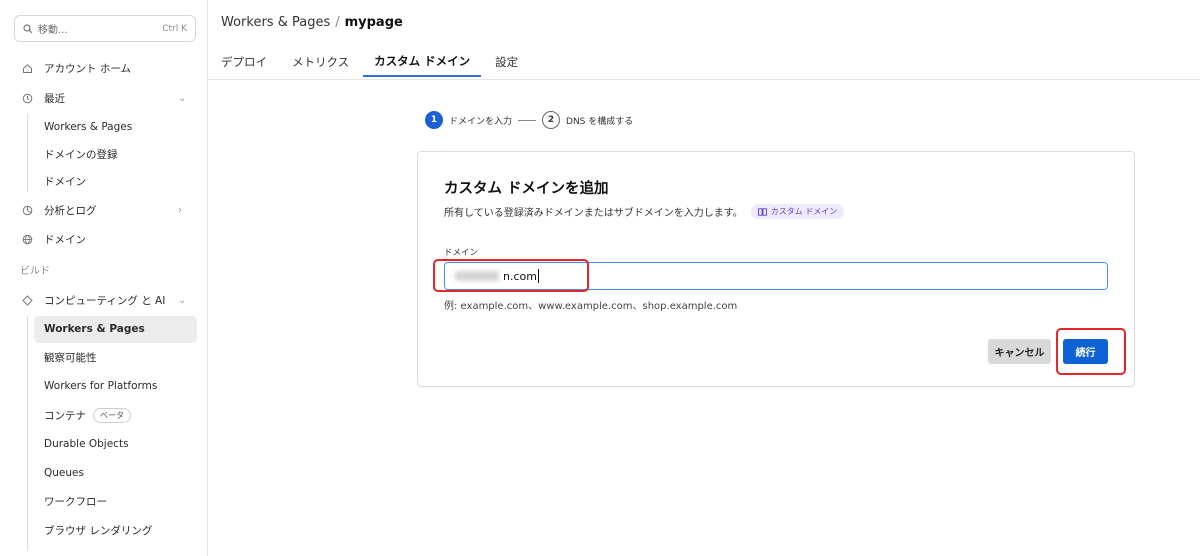 The image size is (1200, 556). I want to click on step-2-label: DNS を構成する, so click(600, 121).